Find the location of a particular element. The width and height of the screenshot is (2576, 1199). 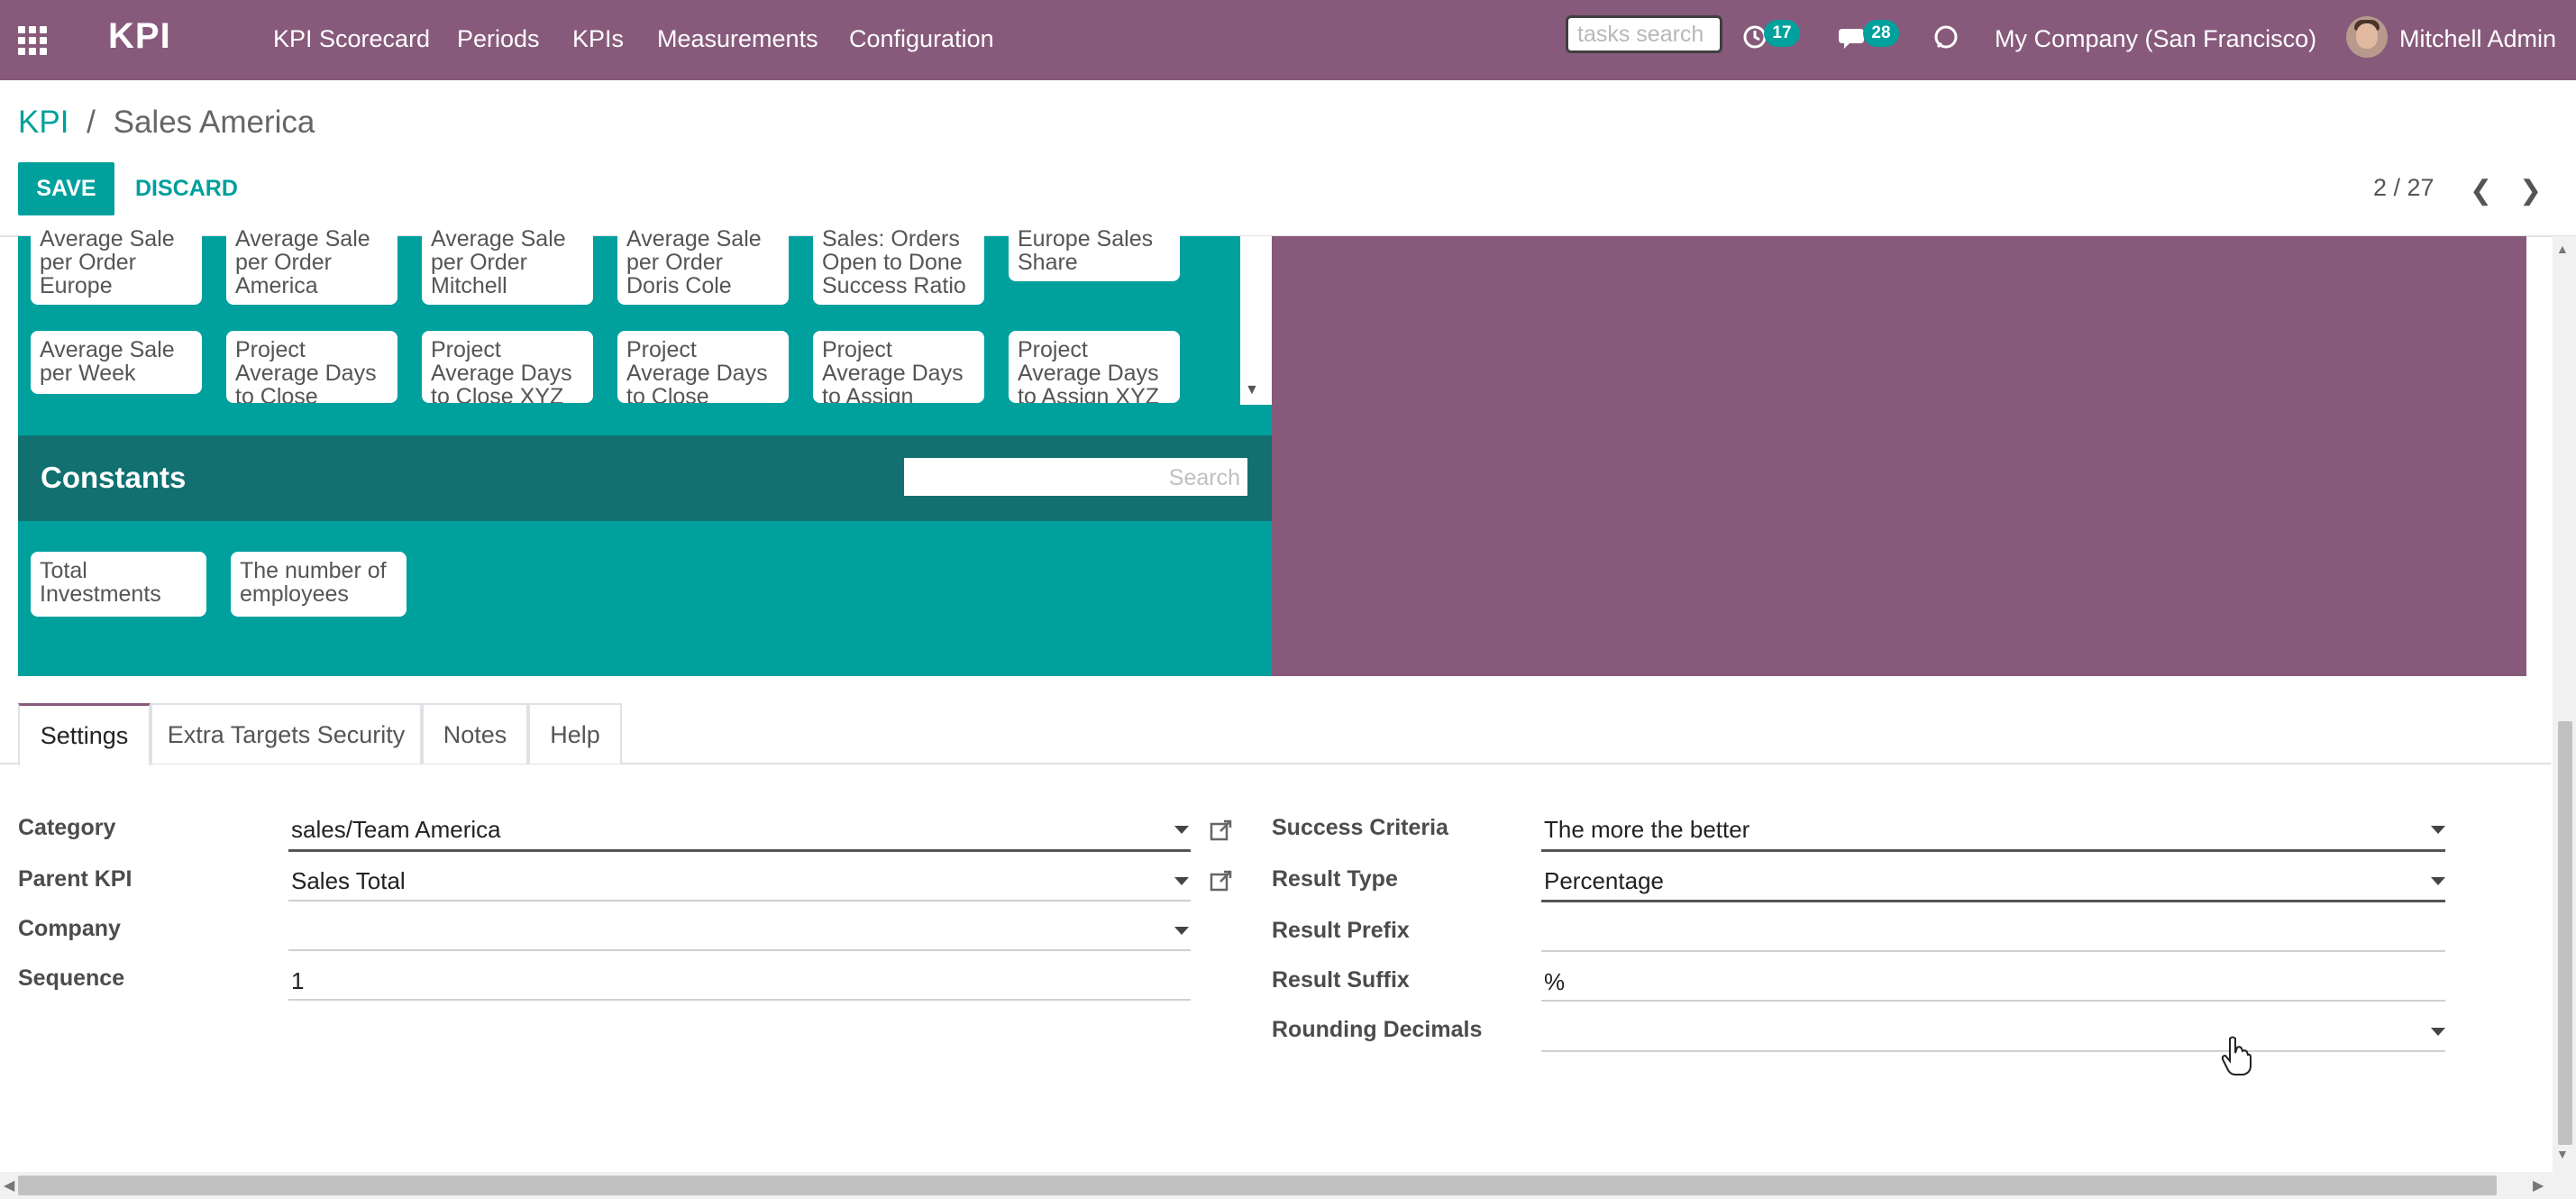

category-underline is located at coordinates (739, 850).